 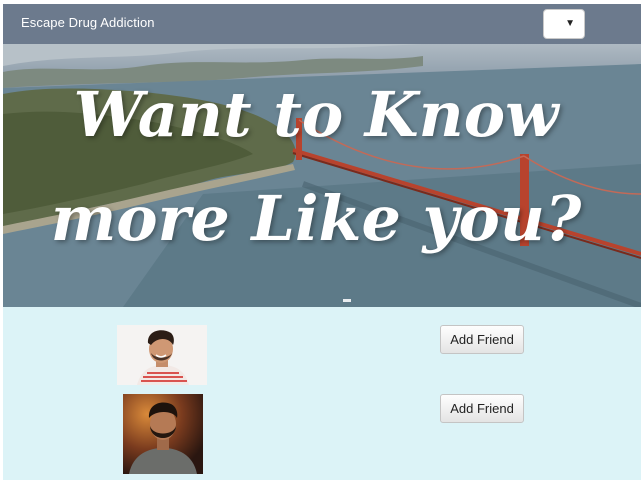 I want to click on hero-headline-line-2: more Like you?, so click(x=316, y=218).